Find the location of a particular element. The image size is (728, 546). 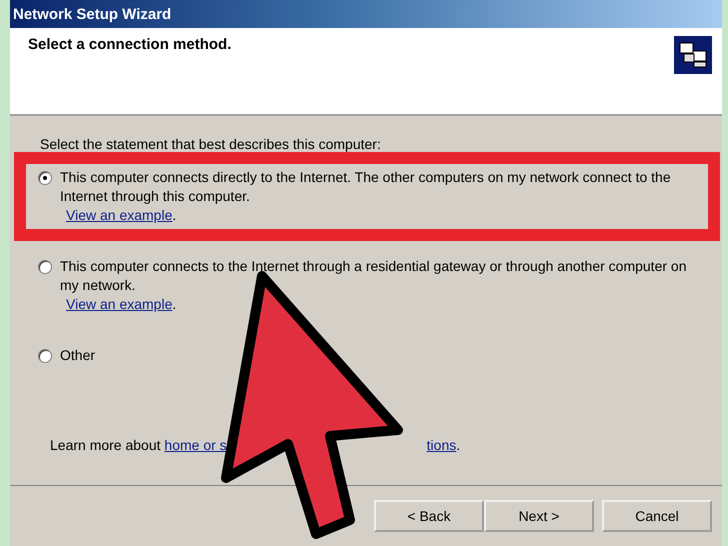

window-title: Network Setup Wizard is located at coordinates (366, 14).